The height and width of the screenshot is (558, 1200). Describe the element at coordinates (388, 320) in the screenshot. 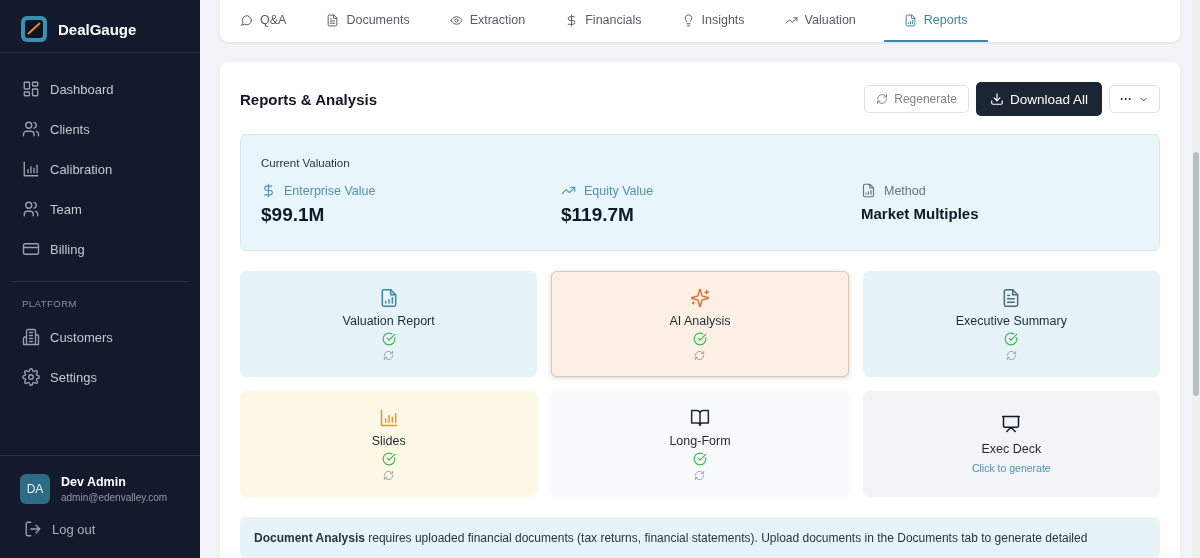

I see `report-name: Valuation Report` at that location.